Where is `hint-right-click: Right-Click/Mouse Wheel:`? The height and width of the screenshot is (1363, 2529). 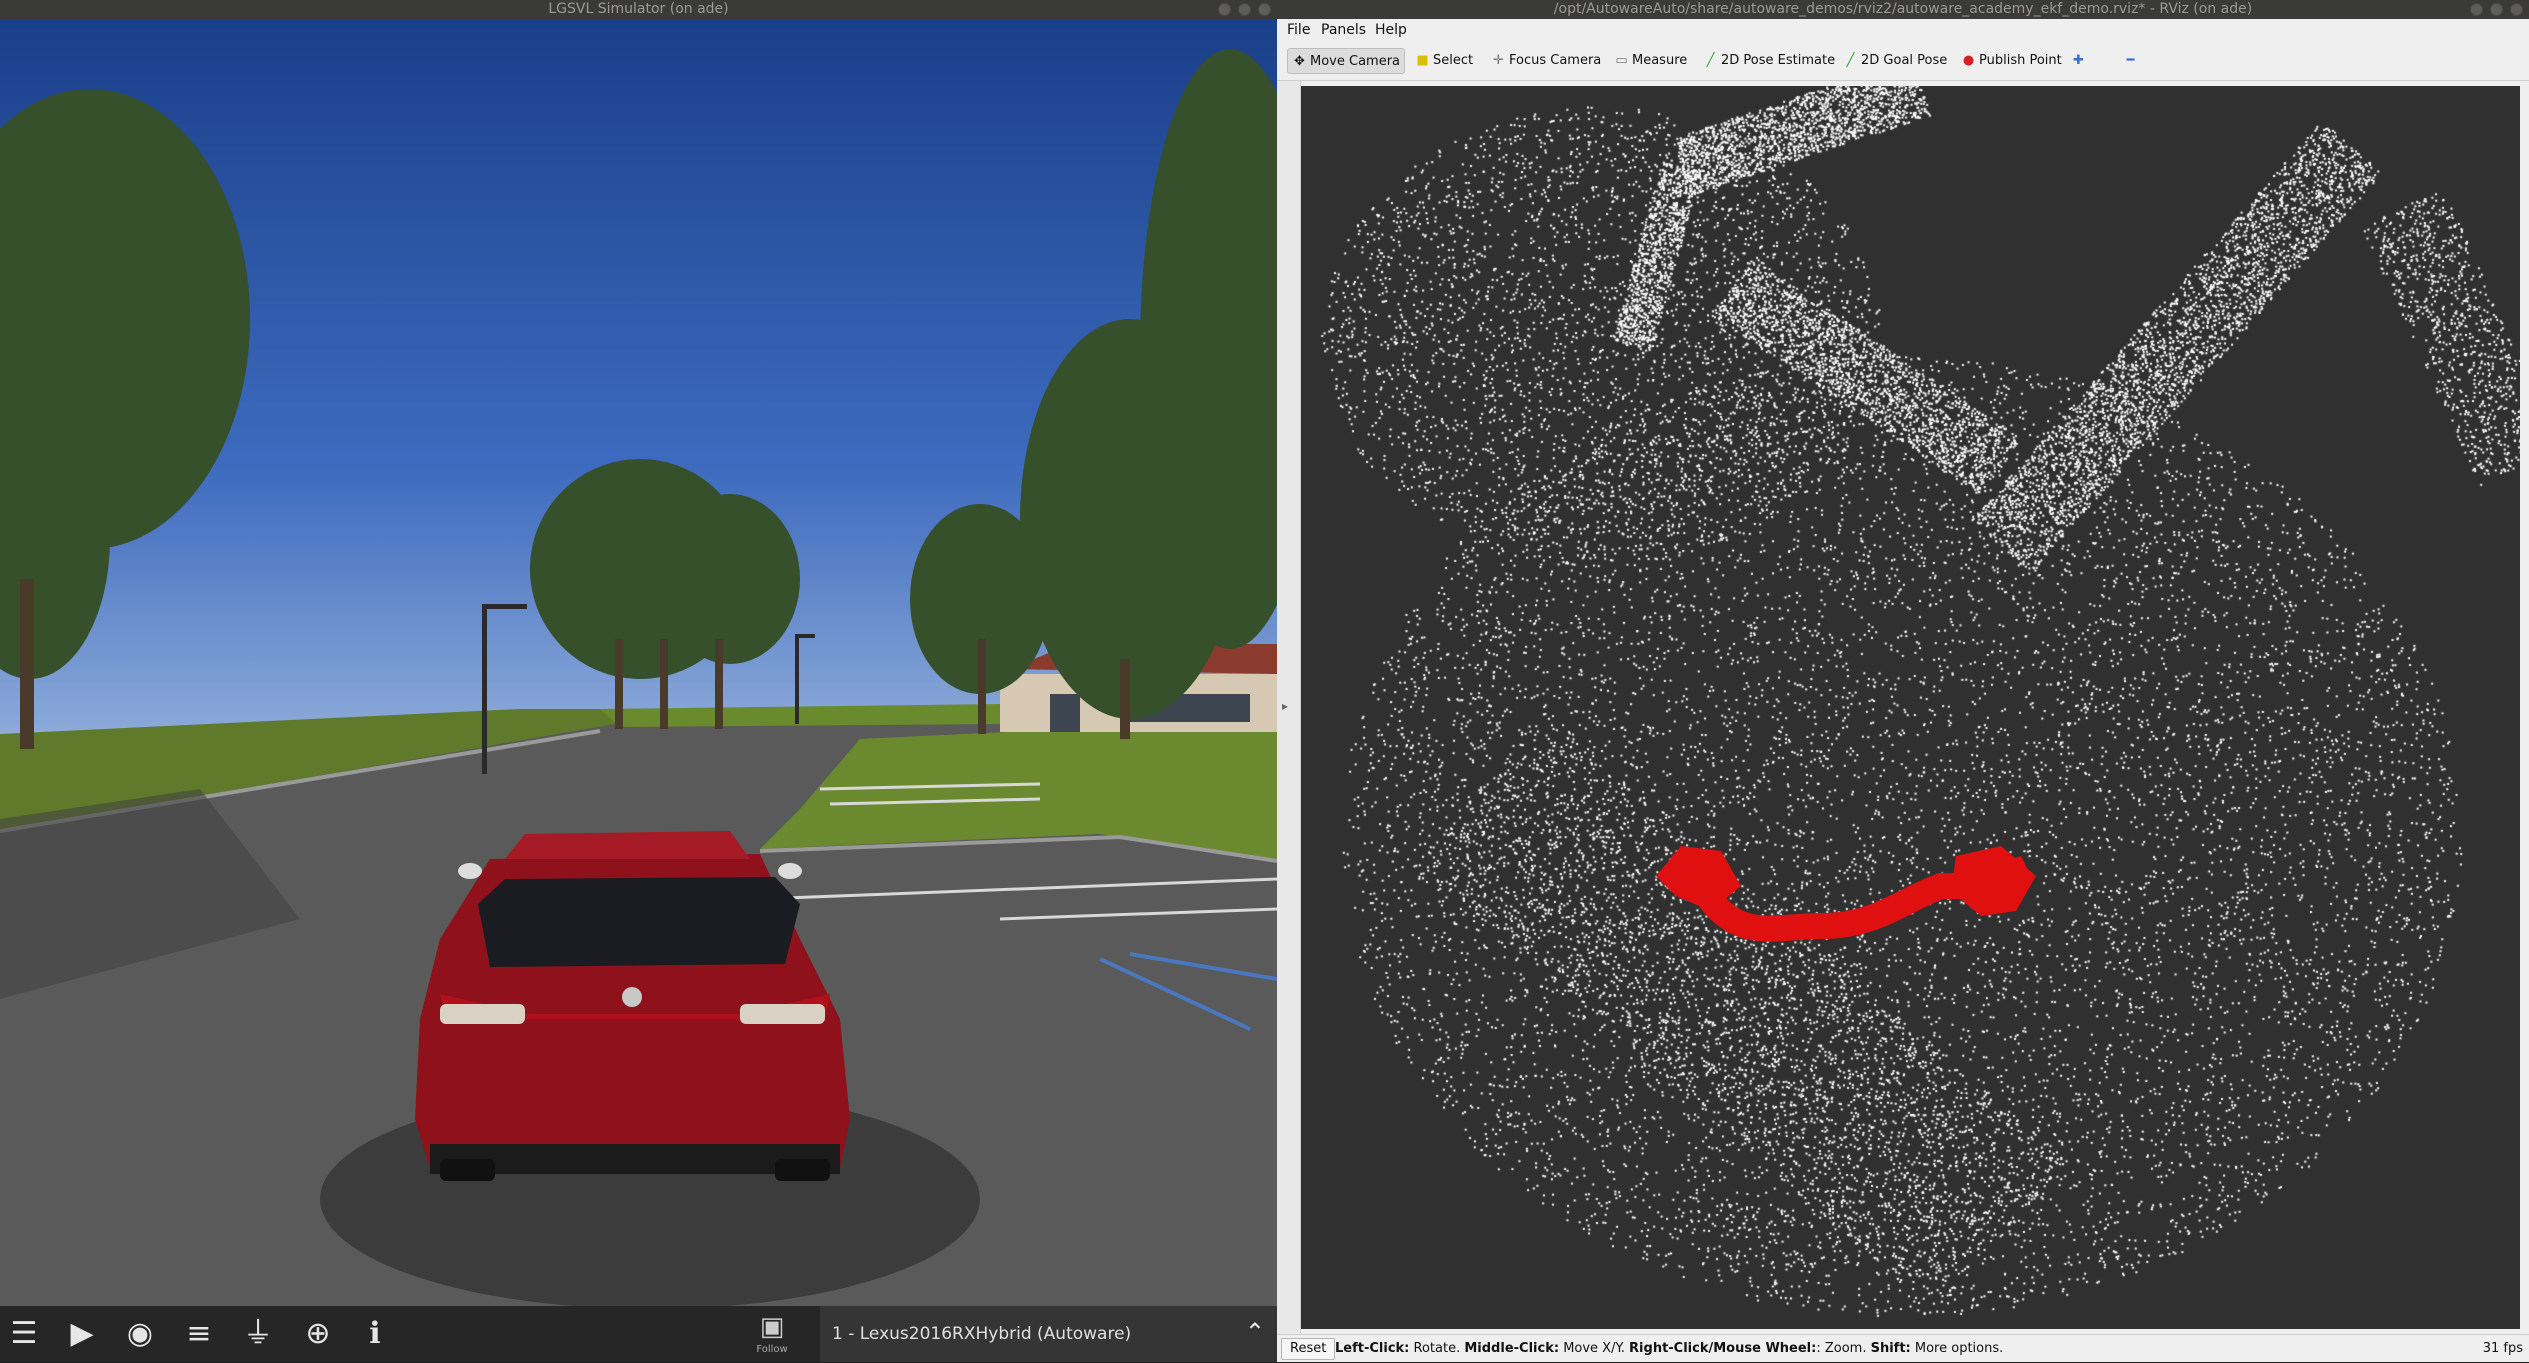 hint-right-click: Right-Click/Mouse Wheel: is located at coordinates (1723, 1348).